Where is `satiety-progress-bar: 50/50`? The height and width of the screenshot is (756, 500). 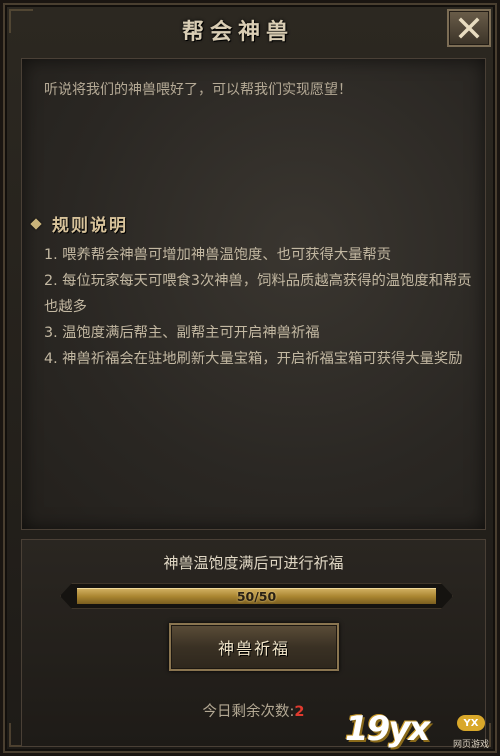 satiety-progress-bar: 50/50 is located at coordinates (256, 596).